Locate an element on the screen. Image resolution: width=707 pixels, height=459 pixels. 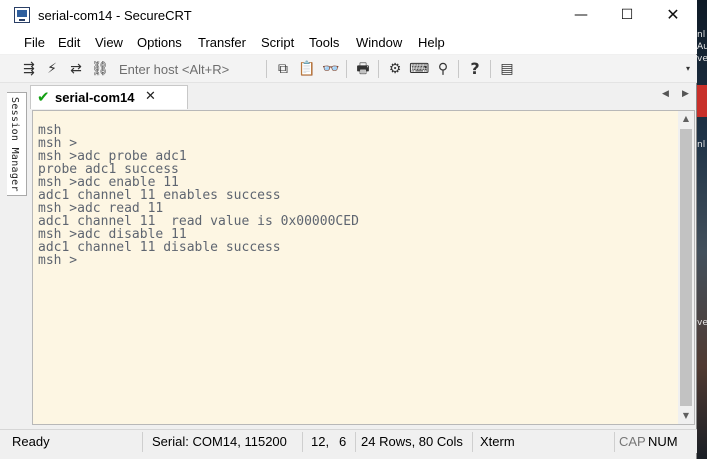
vertical-scrollbar: ▲ ▼ is located at coordinates (686, 267).